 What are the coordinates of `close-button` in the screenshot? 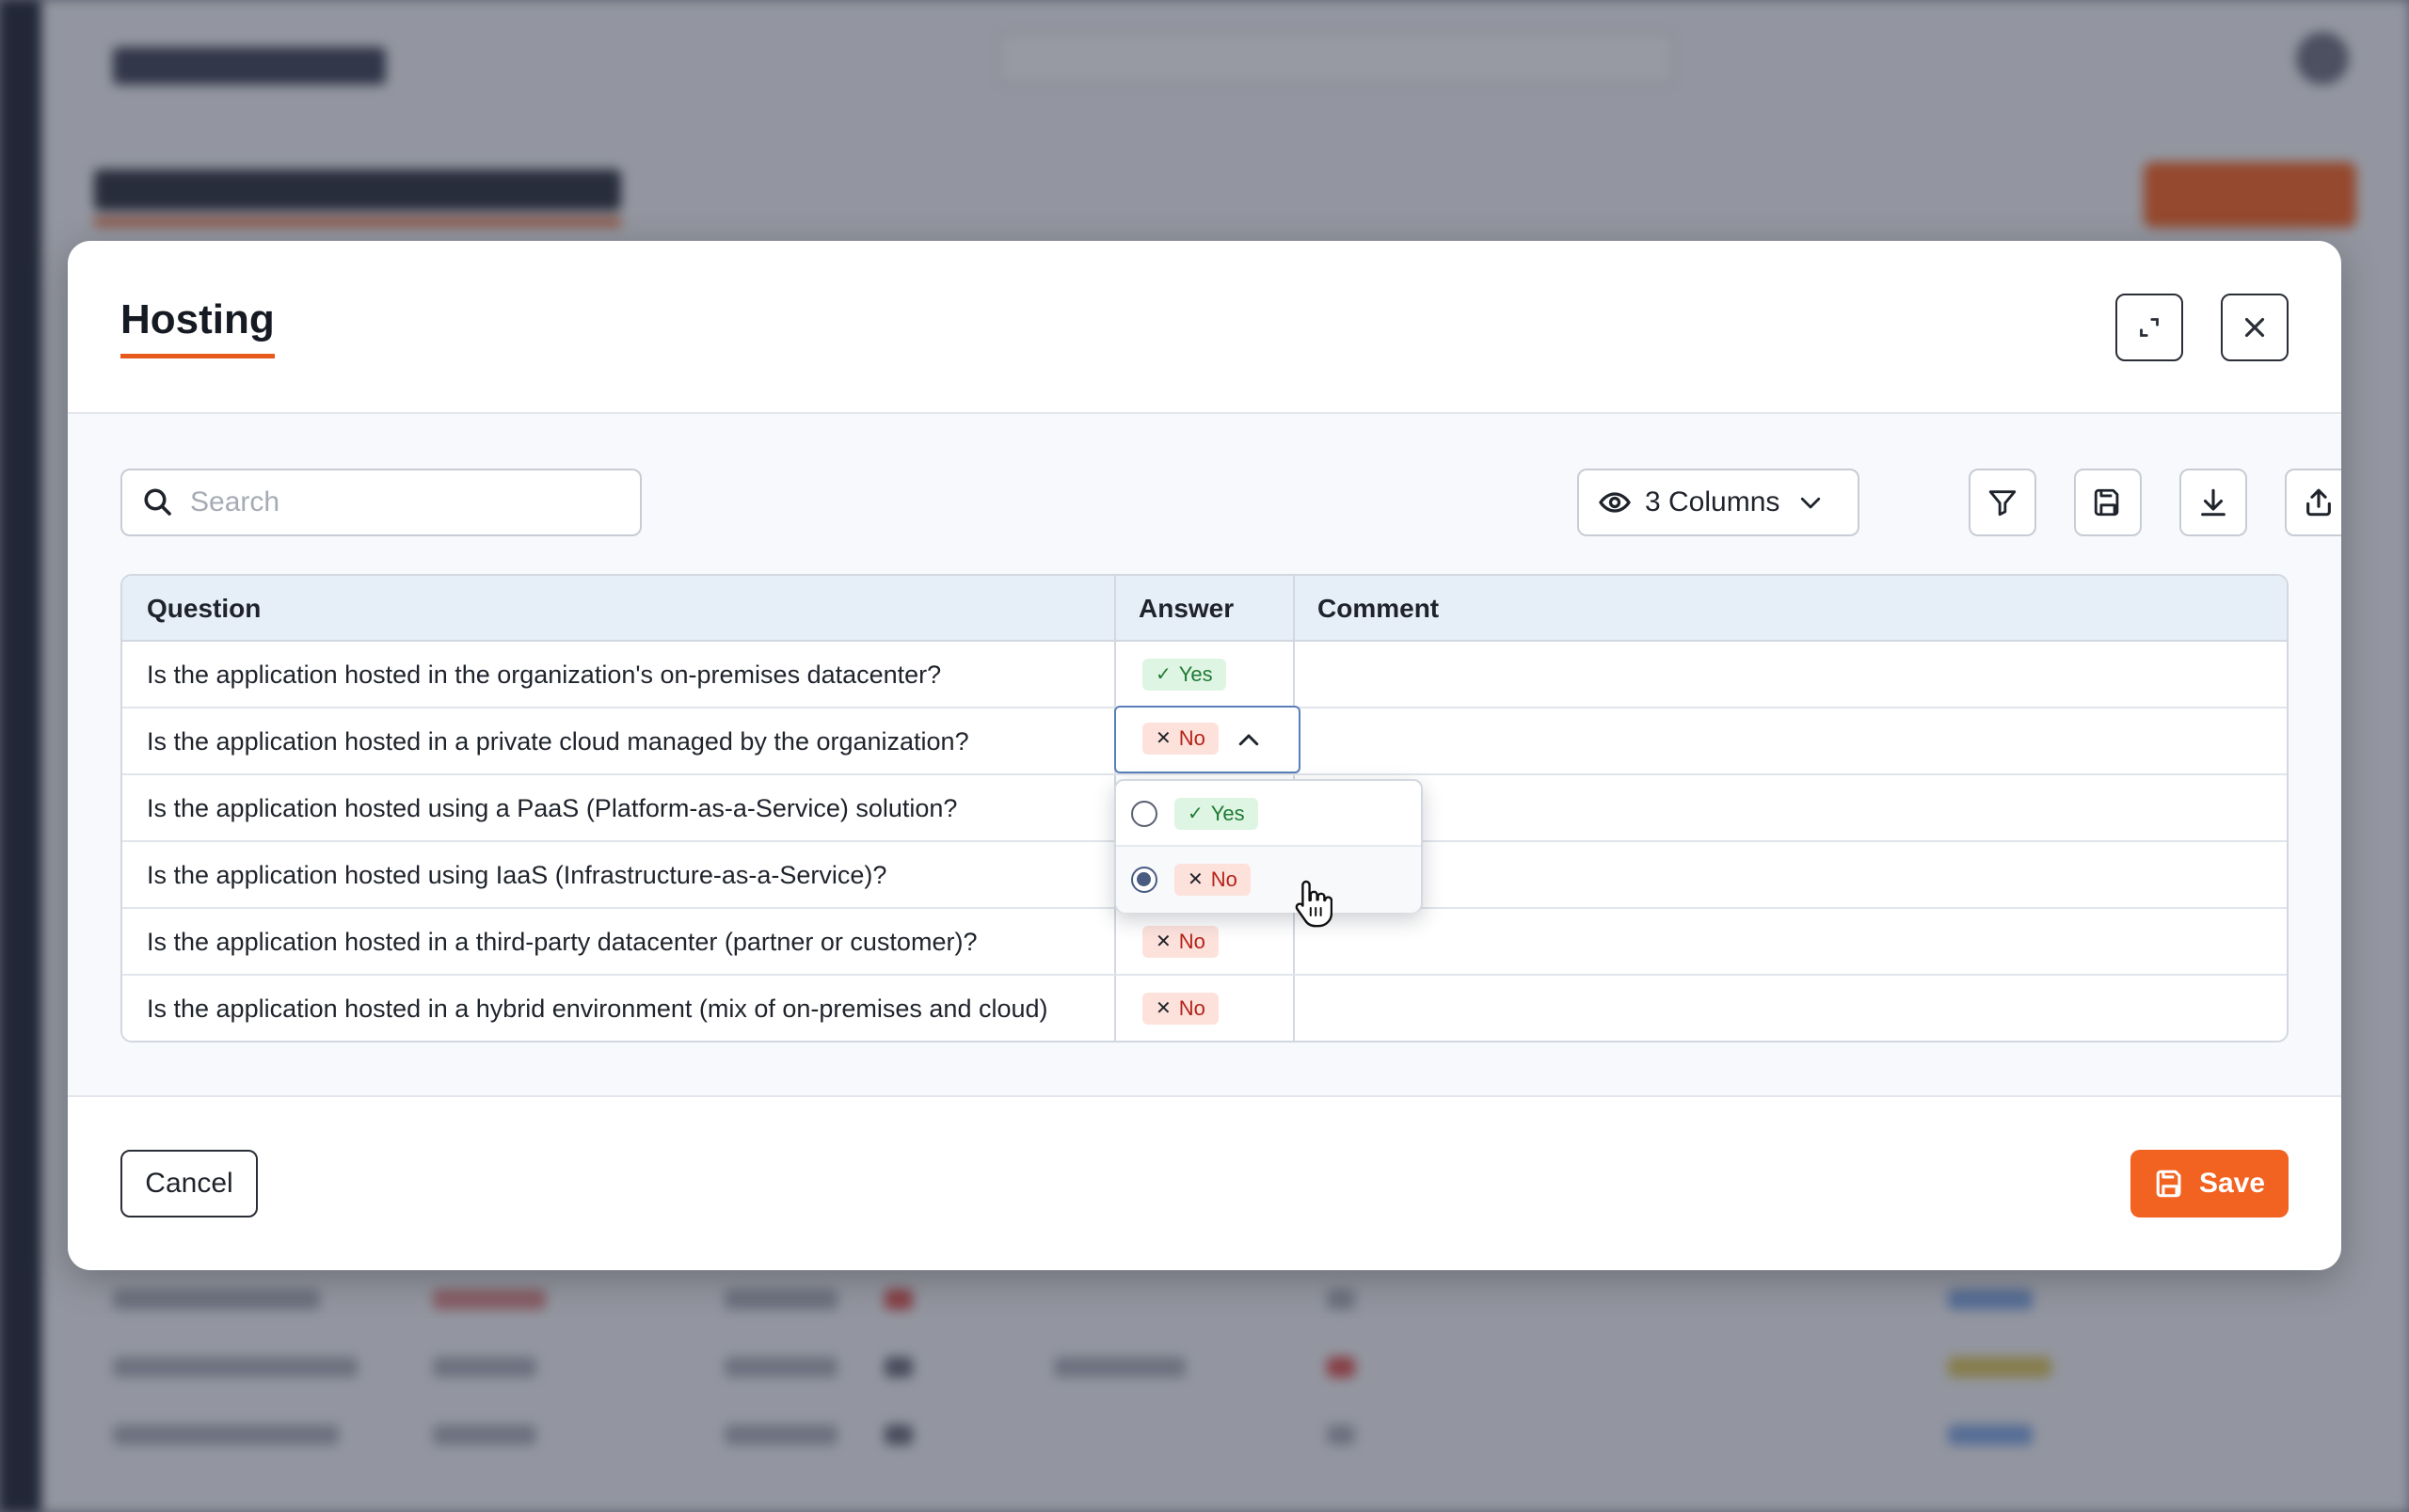 It's located at (2255, 327).